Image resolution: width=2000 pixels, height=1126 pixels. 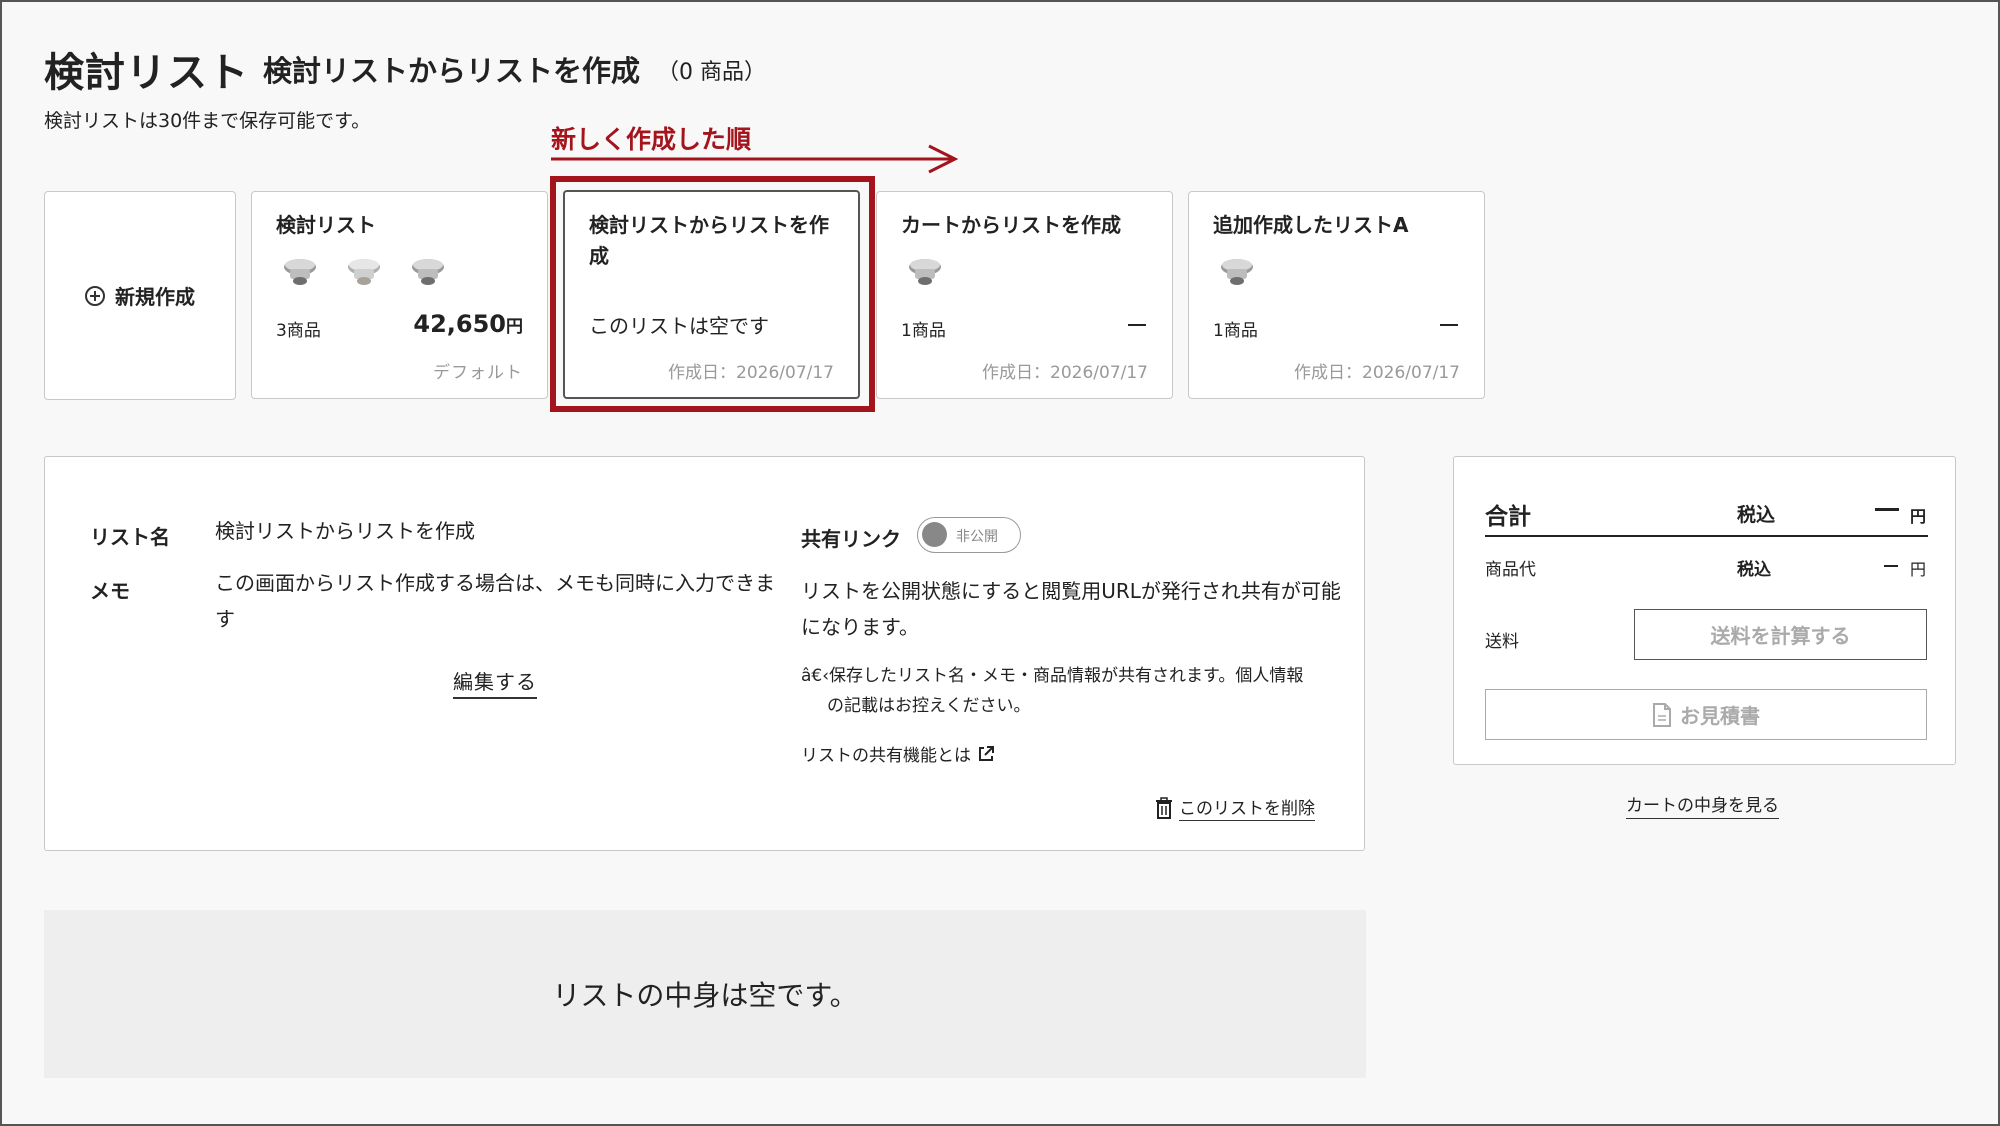 What do you see at coordinates (1891, 566) in the screenshot?
I see `item-empty-dash` at bounding box center [1891, 566].